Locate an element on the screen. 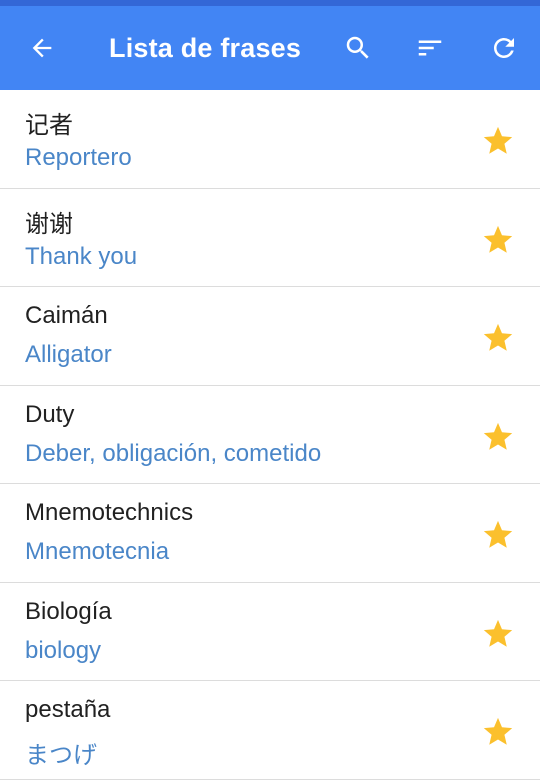 This screenshot has height=780, width=540. phrase-text: Duty is located at coordinates (50, 414).